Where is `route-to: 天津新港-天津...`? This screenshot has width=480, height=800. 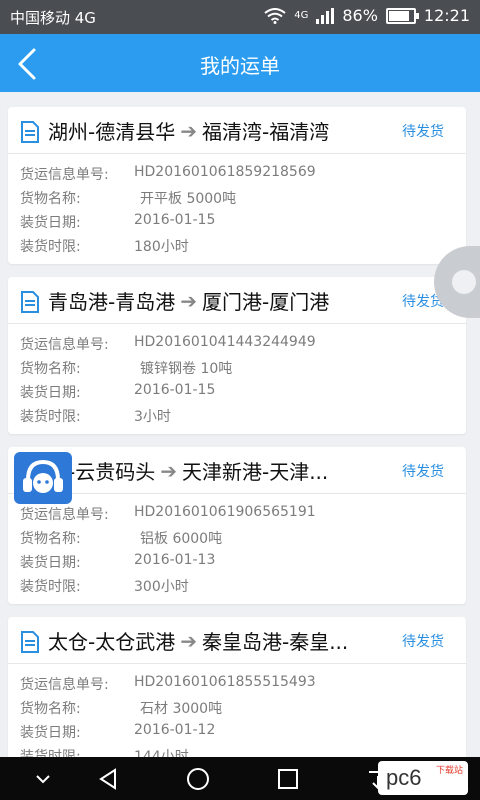 route-to: 天津新港-天津... is located at coordinates (255, 472).